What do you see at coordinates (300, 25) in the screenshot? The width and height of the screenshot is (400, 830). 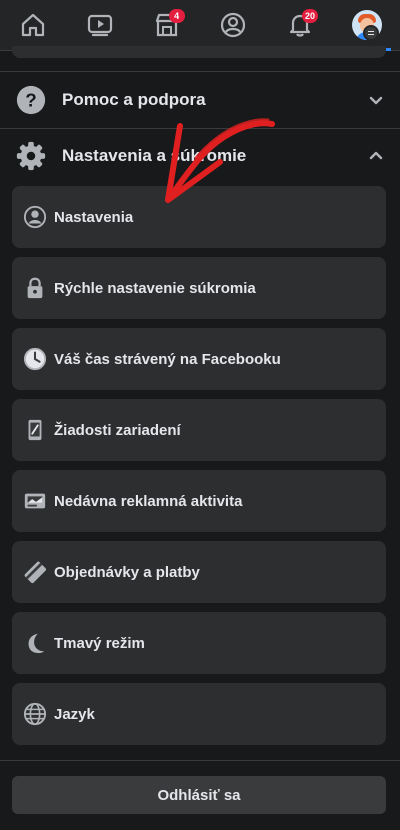 I see `notifications-tab: 20` at bounding box center [300, 25].